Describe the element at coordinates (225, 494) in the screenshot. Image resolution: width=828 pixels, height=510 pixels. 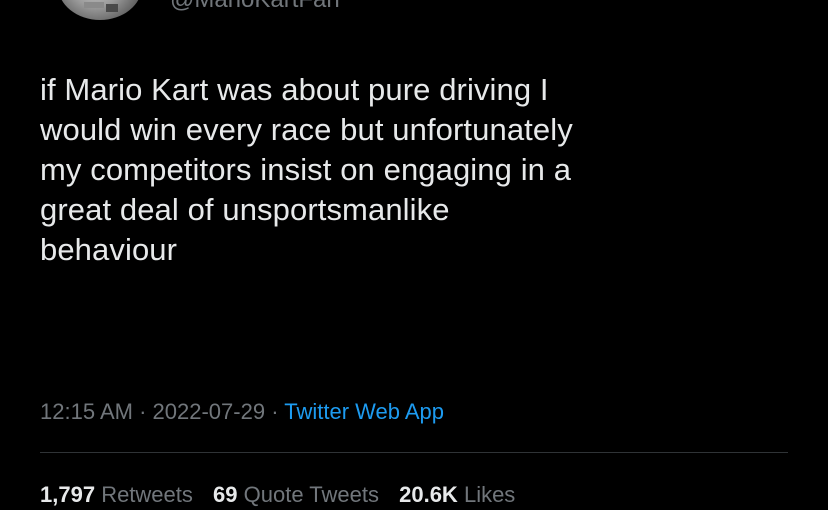
I see `quote-tweets-count: 69` at that location.